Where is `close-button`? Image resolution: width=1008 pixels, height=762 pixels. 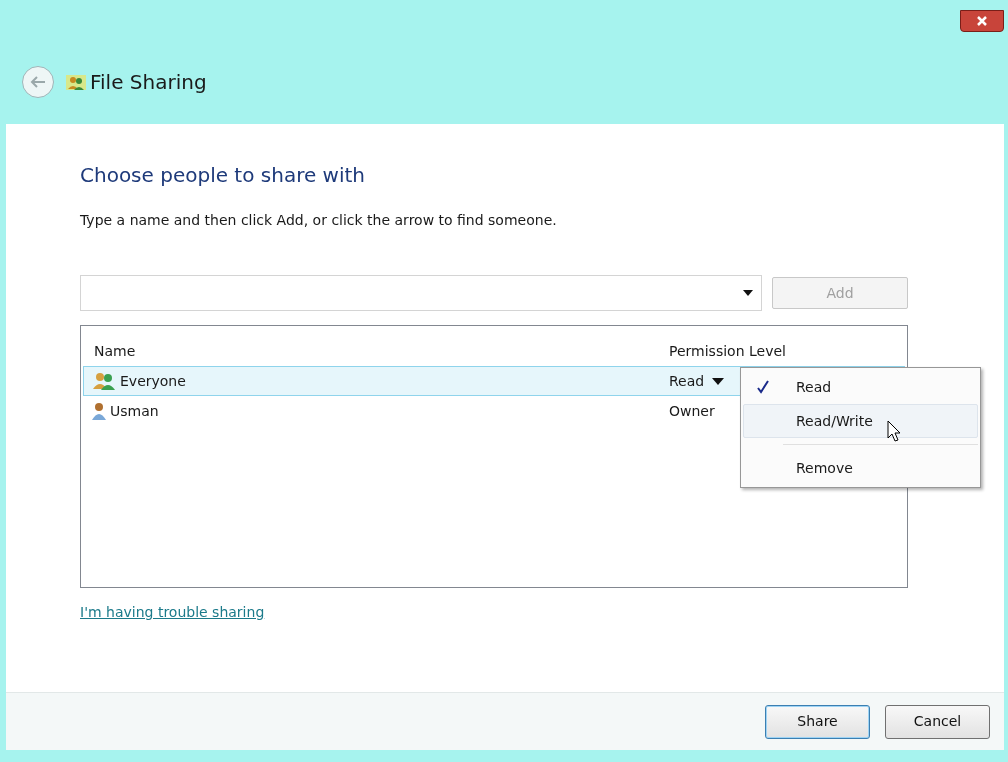 close-button is located at coordinates (982, 21).